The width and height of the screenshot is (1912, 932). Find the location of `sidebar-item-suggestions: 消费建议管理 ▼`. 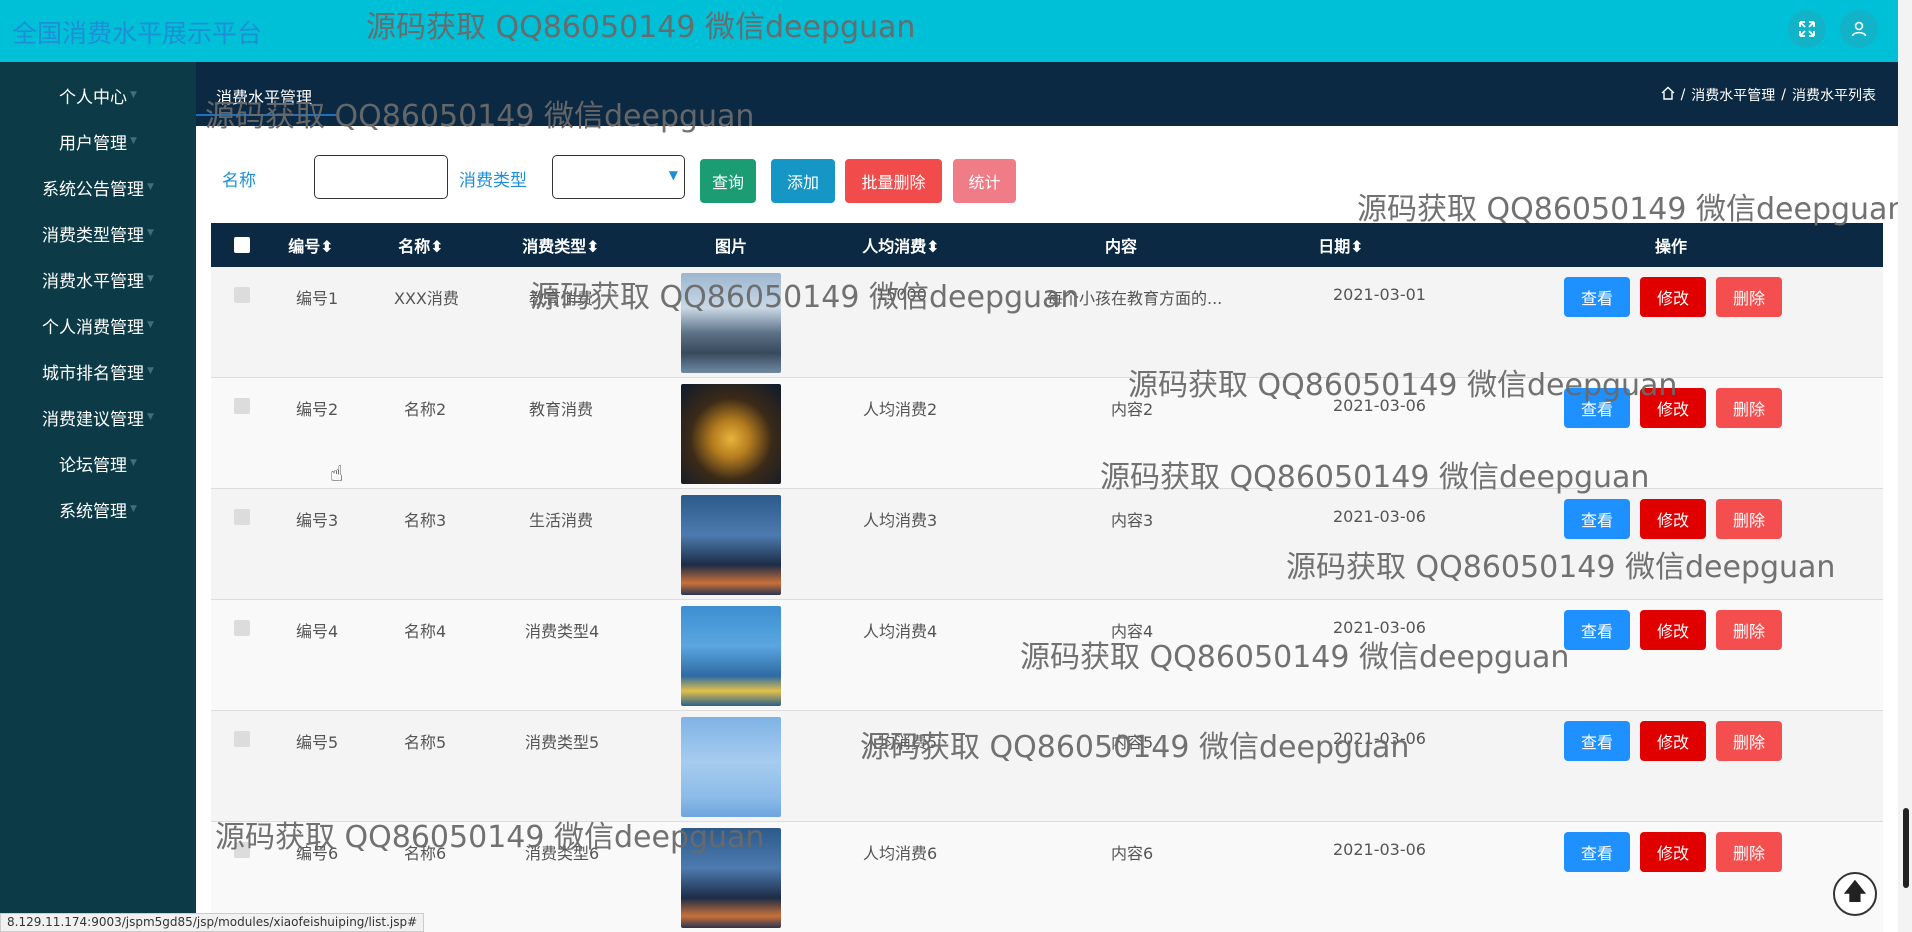

sidebar-item-suggestions: 消费建议管理 ▼ is located at coordinates (98, 417).